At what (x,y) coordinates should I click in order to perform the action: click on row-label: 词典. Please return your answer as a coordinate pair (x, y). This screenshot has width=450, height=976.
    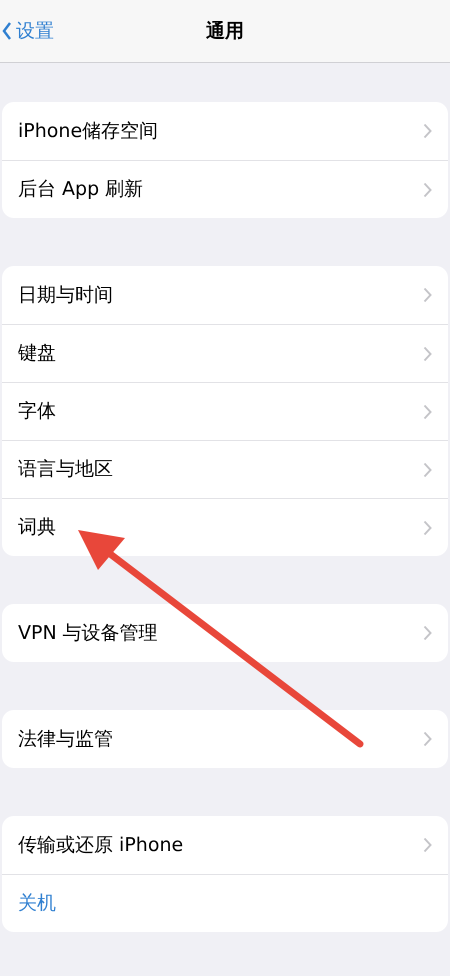
    Looking at the image, I should click on (37, 527).